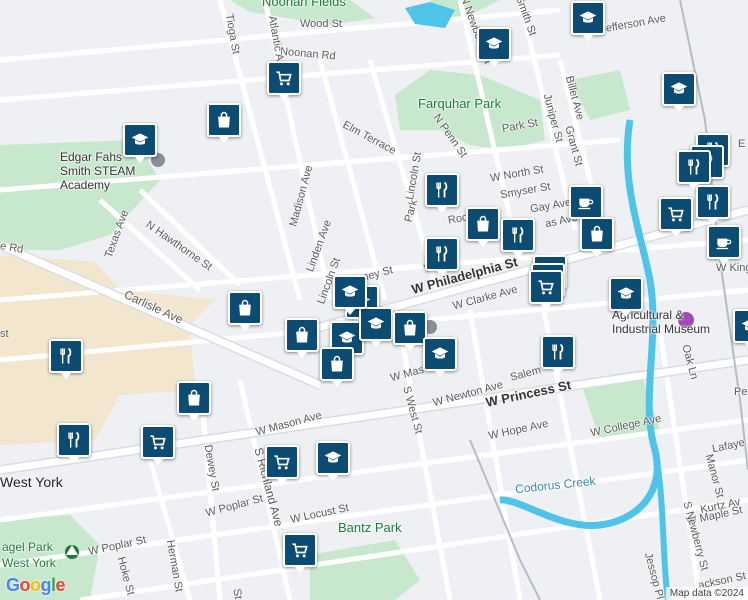 The width and height of the screenshot is (748, 600). I want to click on farquhar-park-area, so click(470, 110).